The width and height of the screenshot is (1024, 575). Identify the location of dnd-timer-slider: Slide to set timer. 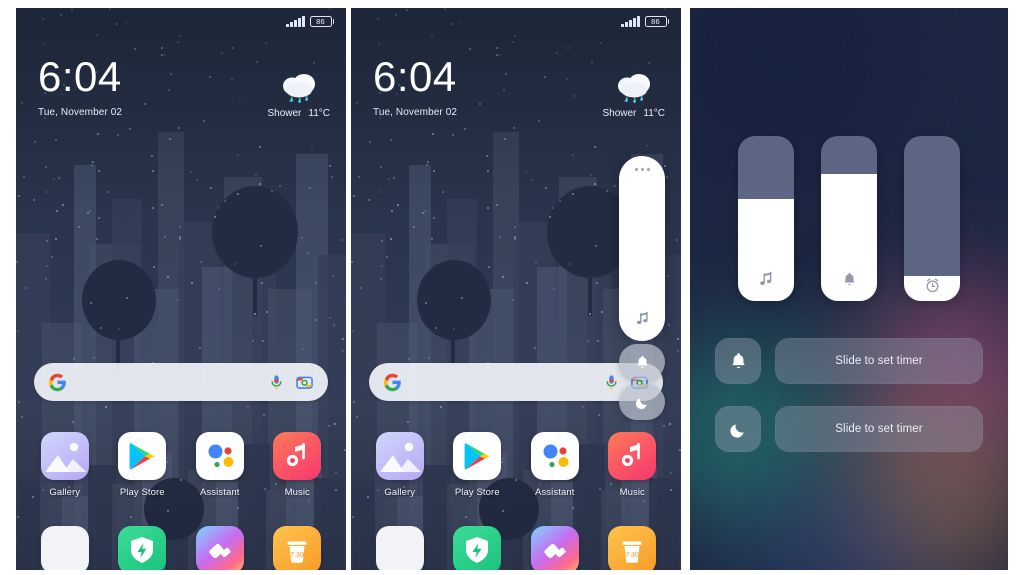
(879, 429).